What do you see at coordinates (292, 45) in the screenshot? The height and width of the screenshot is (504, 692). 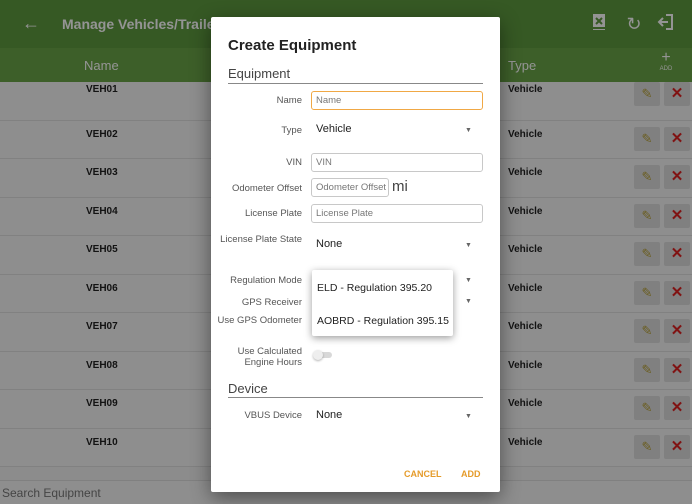 I see `dialog-title: Create Equipment` at bounding box center [292, 45].